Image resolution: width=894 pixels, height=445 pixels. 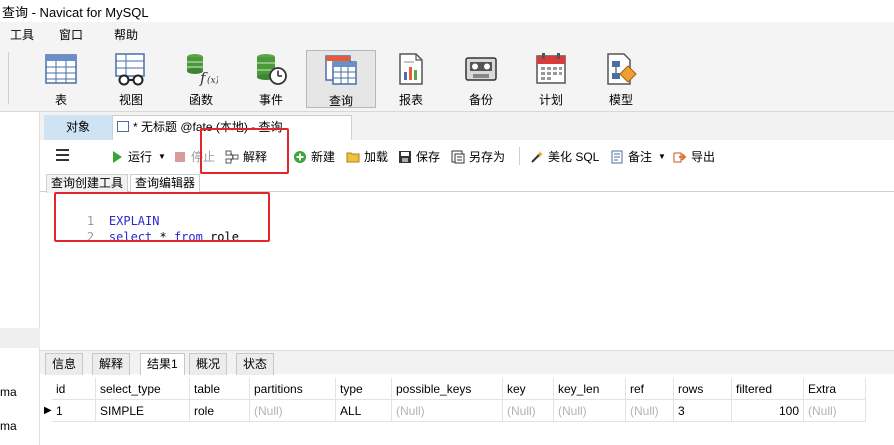 I want to click on menu-bar: 工具 窗口 帮助, so click(x=447, y=34).